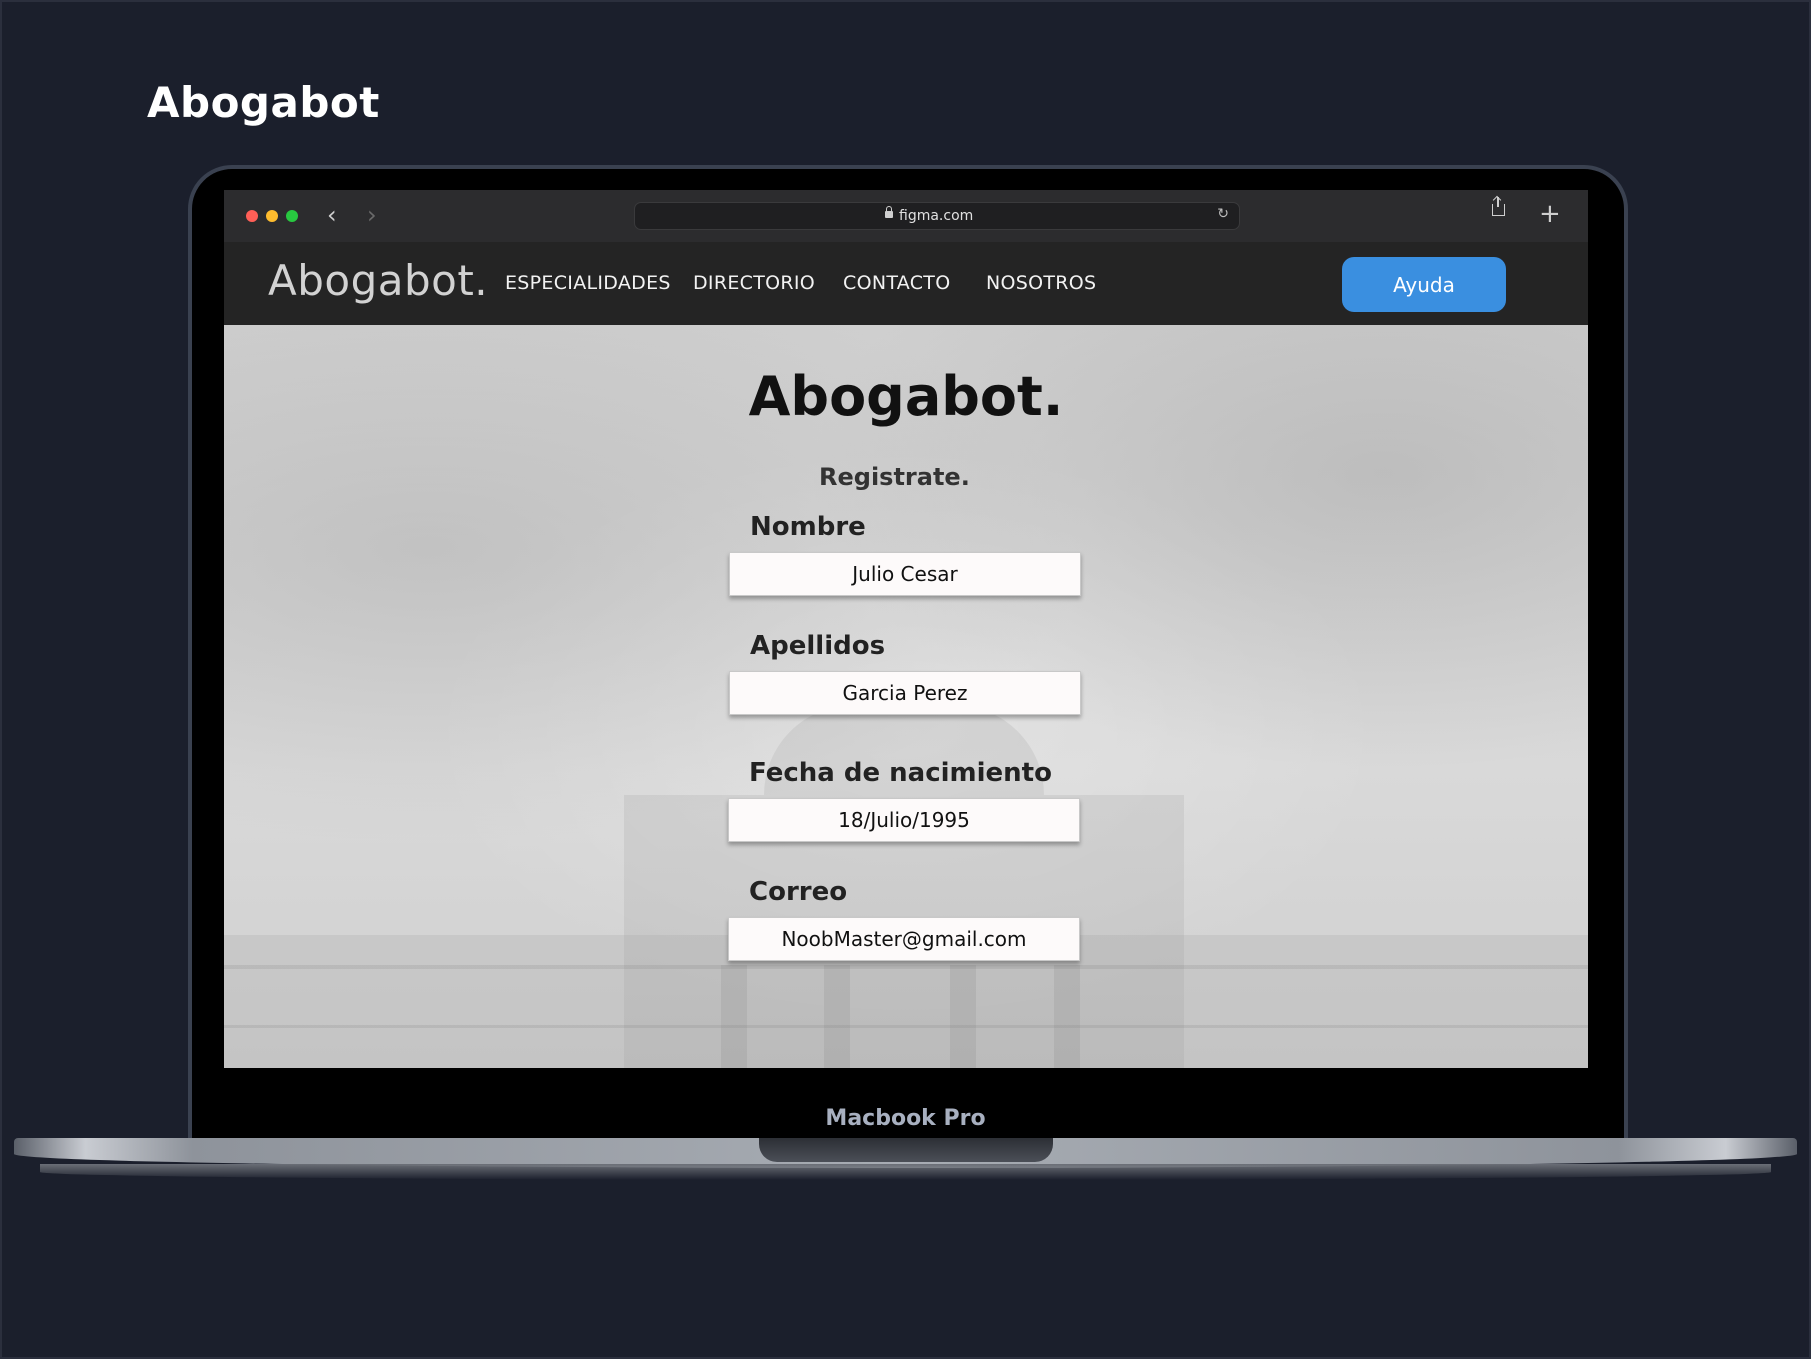  I want to click on browser-toolbar: ‹ › figma.com ↻ +, so click(906, 216).